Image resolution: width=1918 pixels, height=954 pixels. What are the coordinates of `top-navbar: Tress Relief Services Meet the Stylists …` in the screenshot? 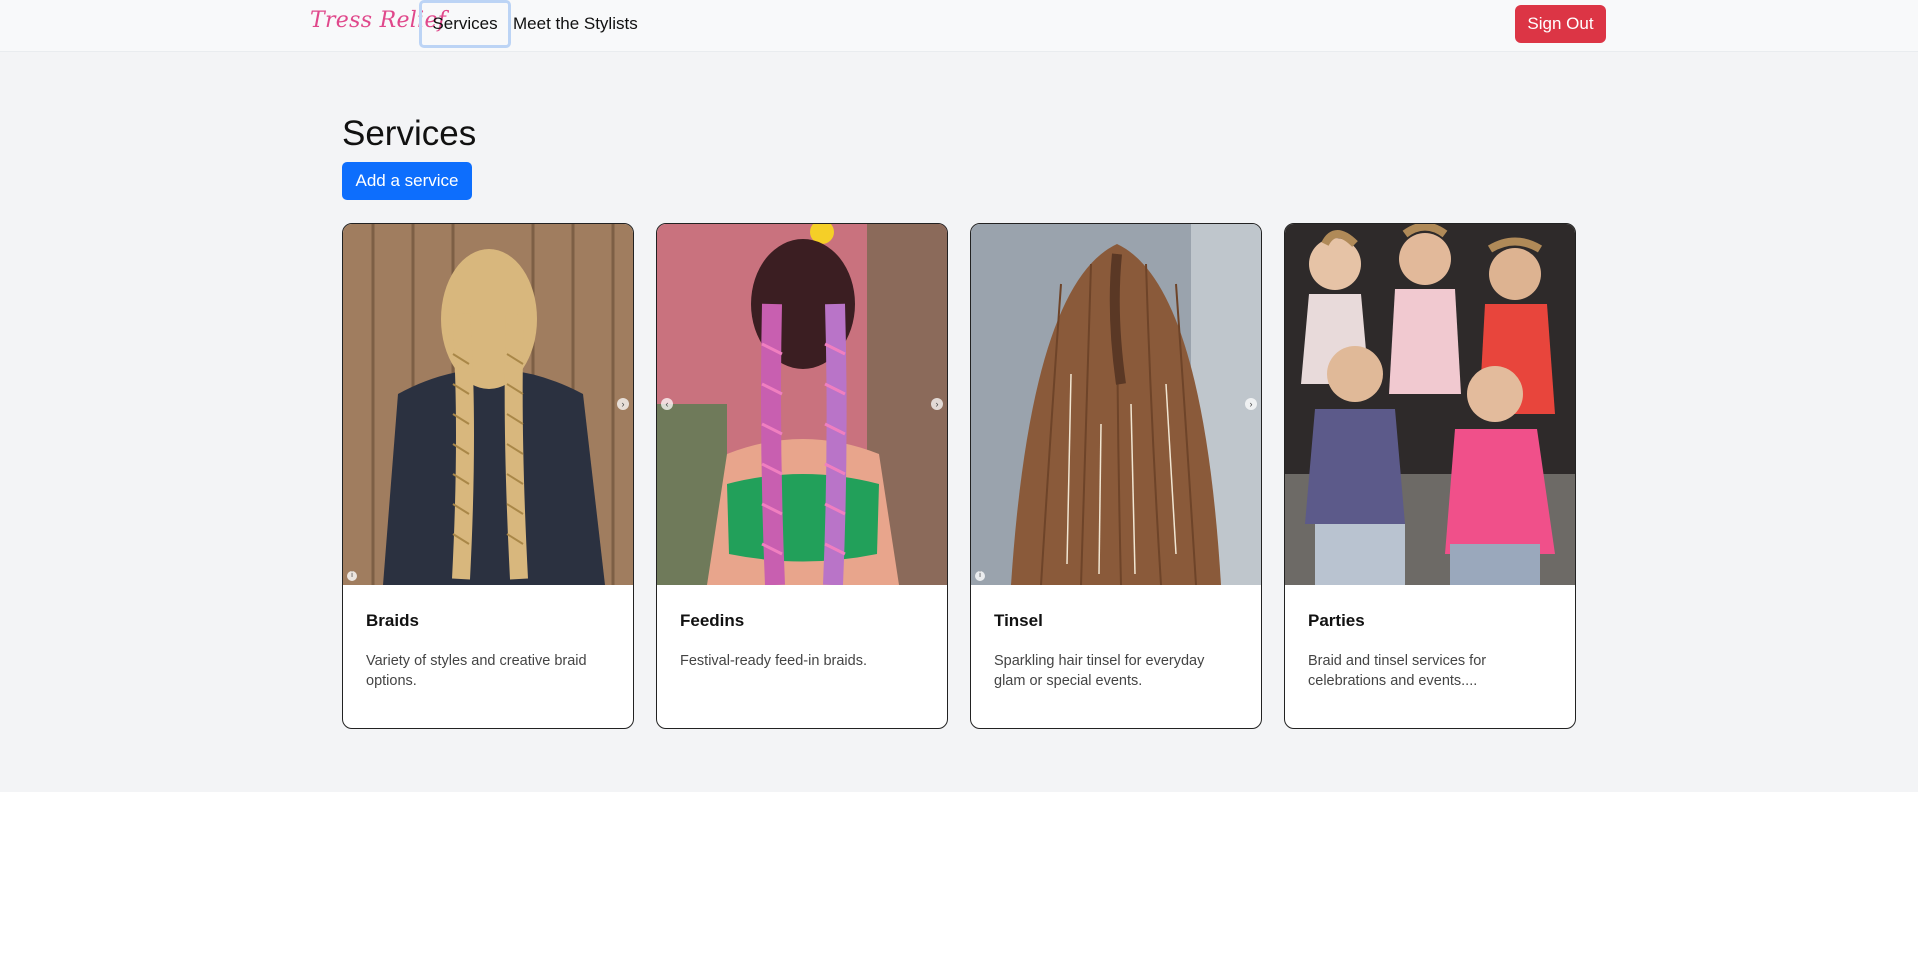 It's located at (959, 26).